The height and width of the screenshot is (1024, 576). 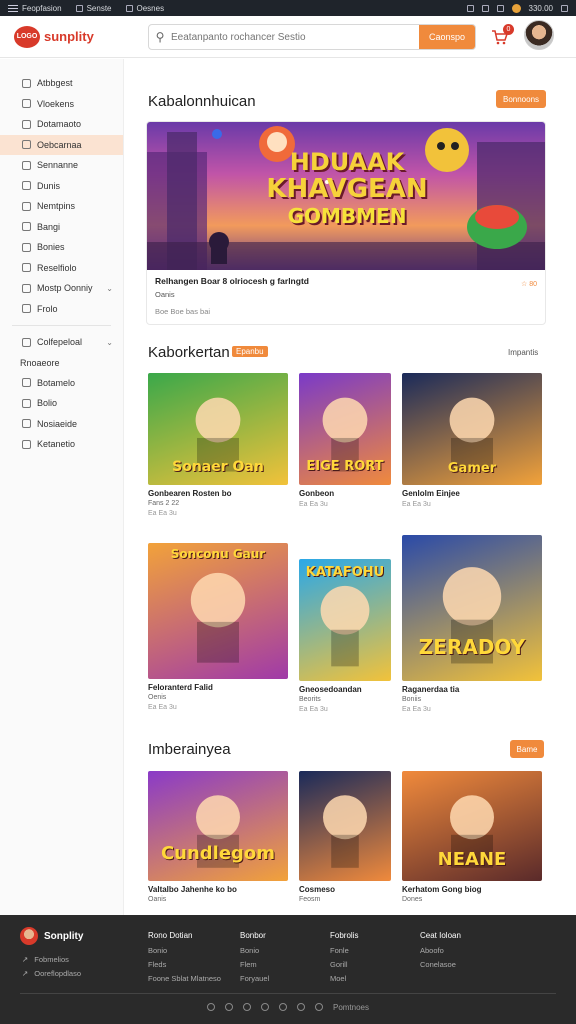 I want to click on menu-item: Feopfasion, so click(x=35, y=8).